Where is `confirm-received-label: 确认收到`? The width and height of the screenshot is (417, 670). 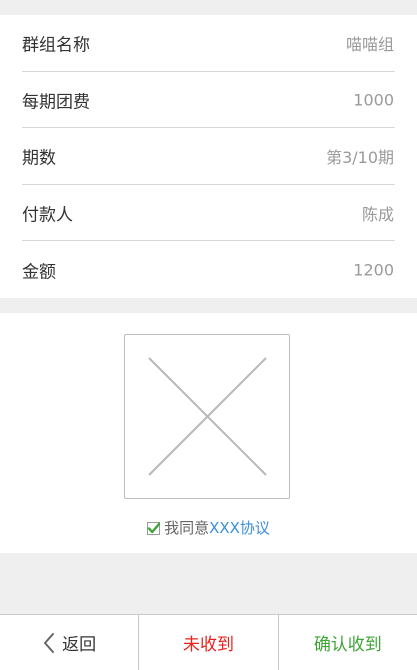 confirm-received-label: 确认收到 is located at coordinates (347, 645).